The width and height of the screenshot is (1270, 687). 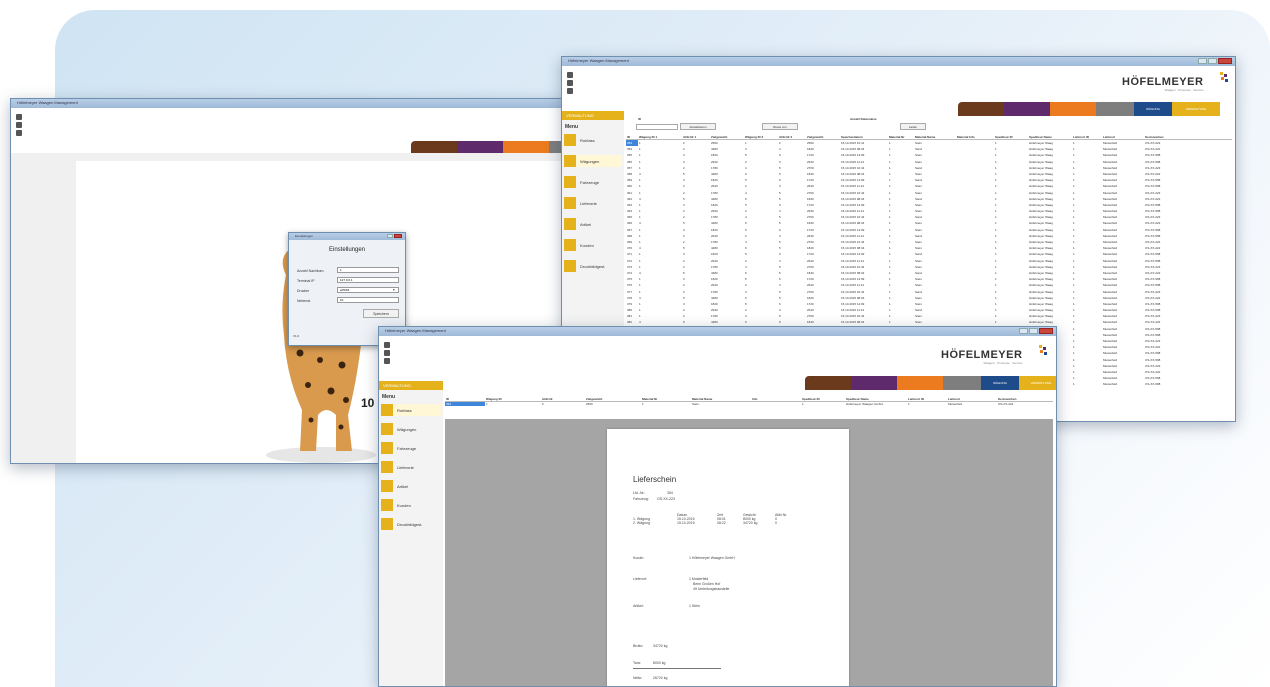 What do you see at coordinates (513, 399) in the screenshot?
I see `column-header: Wägung ID` at bounding box center [513, 399].